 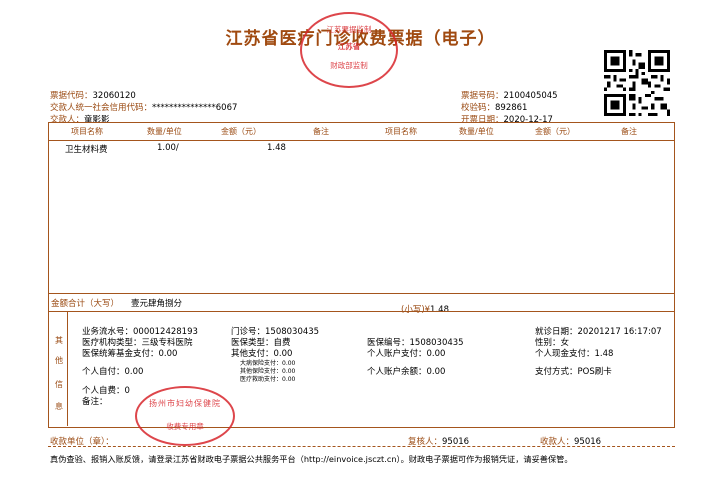 I want to click on self-pay-row: 个人自付：0.00, so click(x=112, y=371).